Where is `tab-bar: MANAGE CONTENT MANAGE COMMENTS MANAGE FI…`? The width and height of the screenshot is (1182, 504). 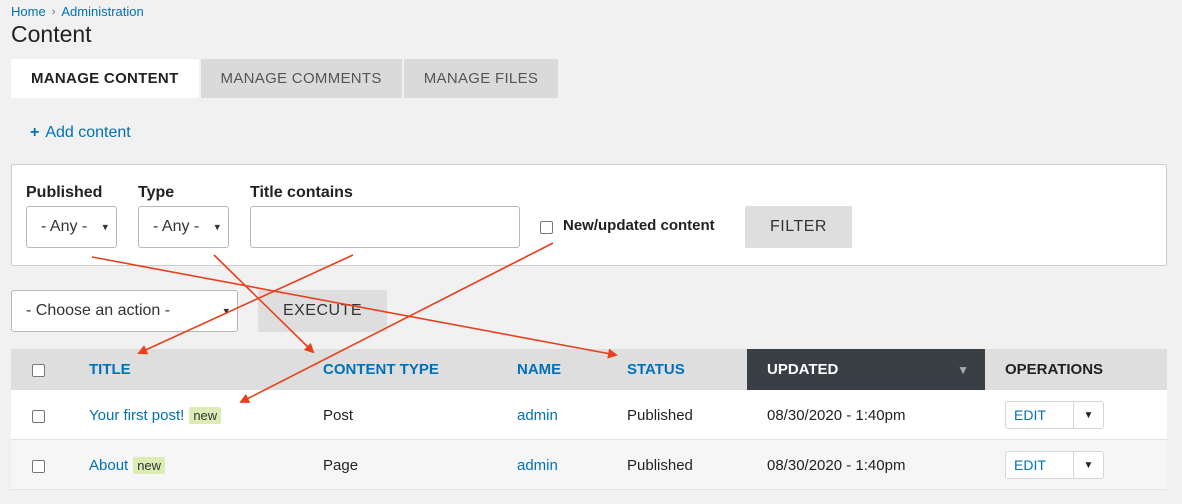 tab-bar: MANAGE CONTENT MANAGE COMMENTS MANAGE FI… is located at coordinates (285, 78).